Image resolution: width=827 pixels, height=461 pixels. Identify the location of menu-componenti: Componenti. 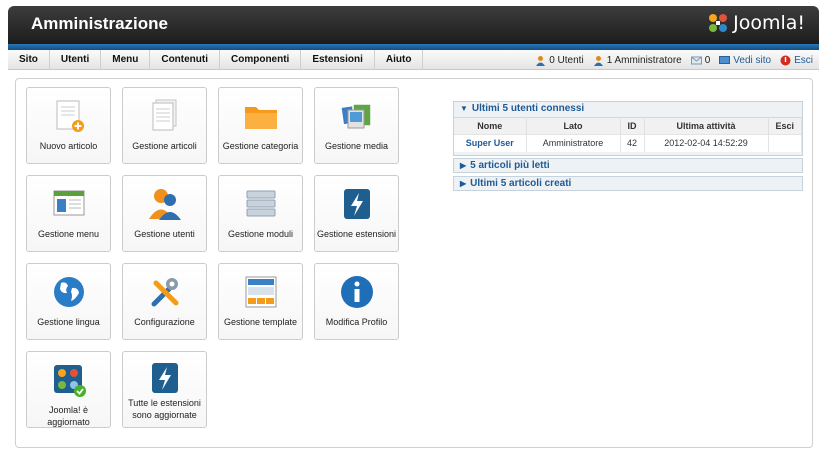
(261, 60).